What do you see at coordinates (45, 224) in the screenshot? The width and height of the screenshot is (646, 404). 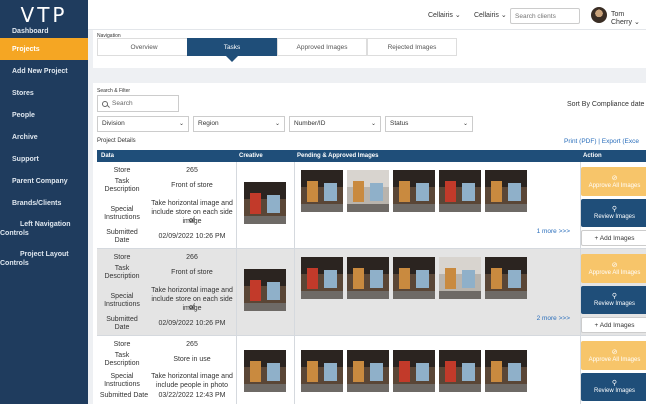 I see `sidebar-item-label: Left Navigation` at bounding box center [45, 224].